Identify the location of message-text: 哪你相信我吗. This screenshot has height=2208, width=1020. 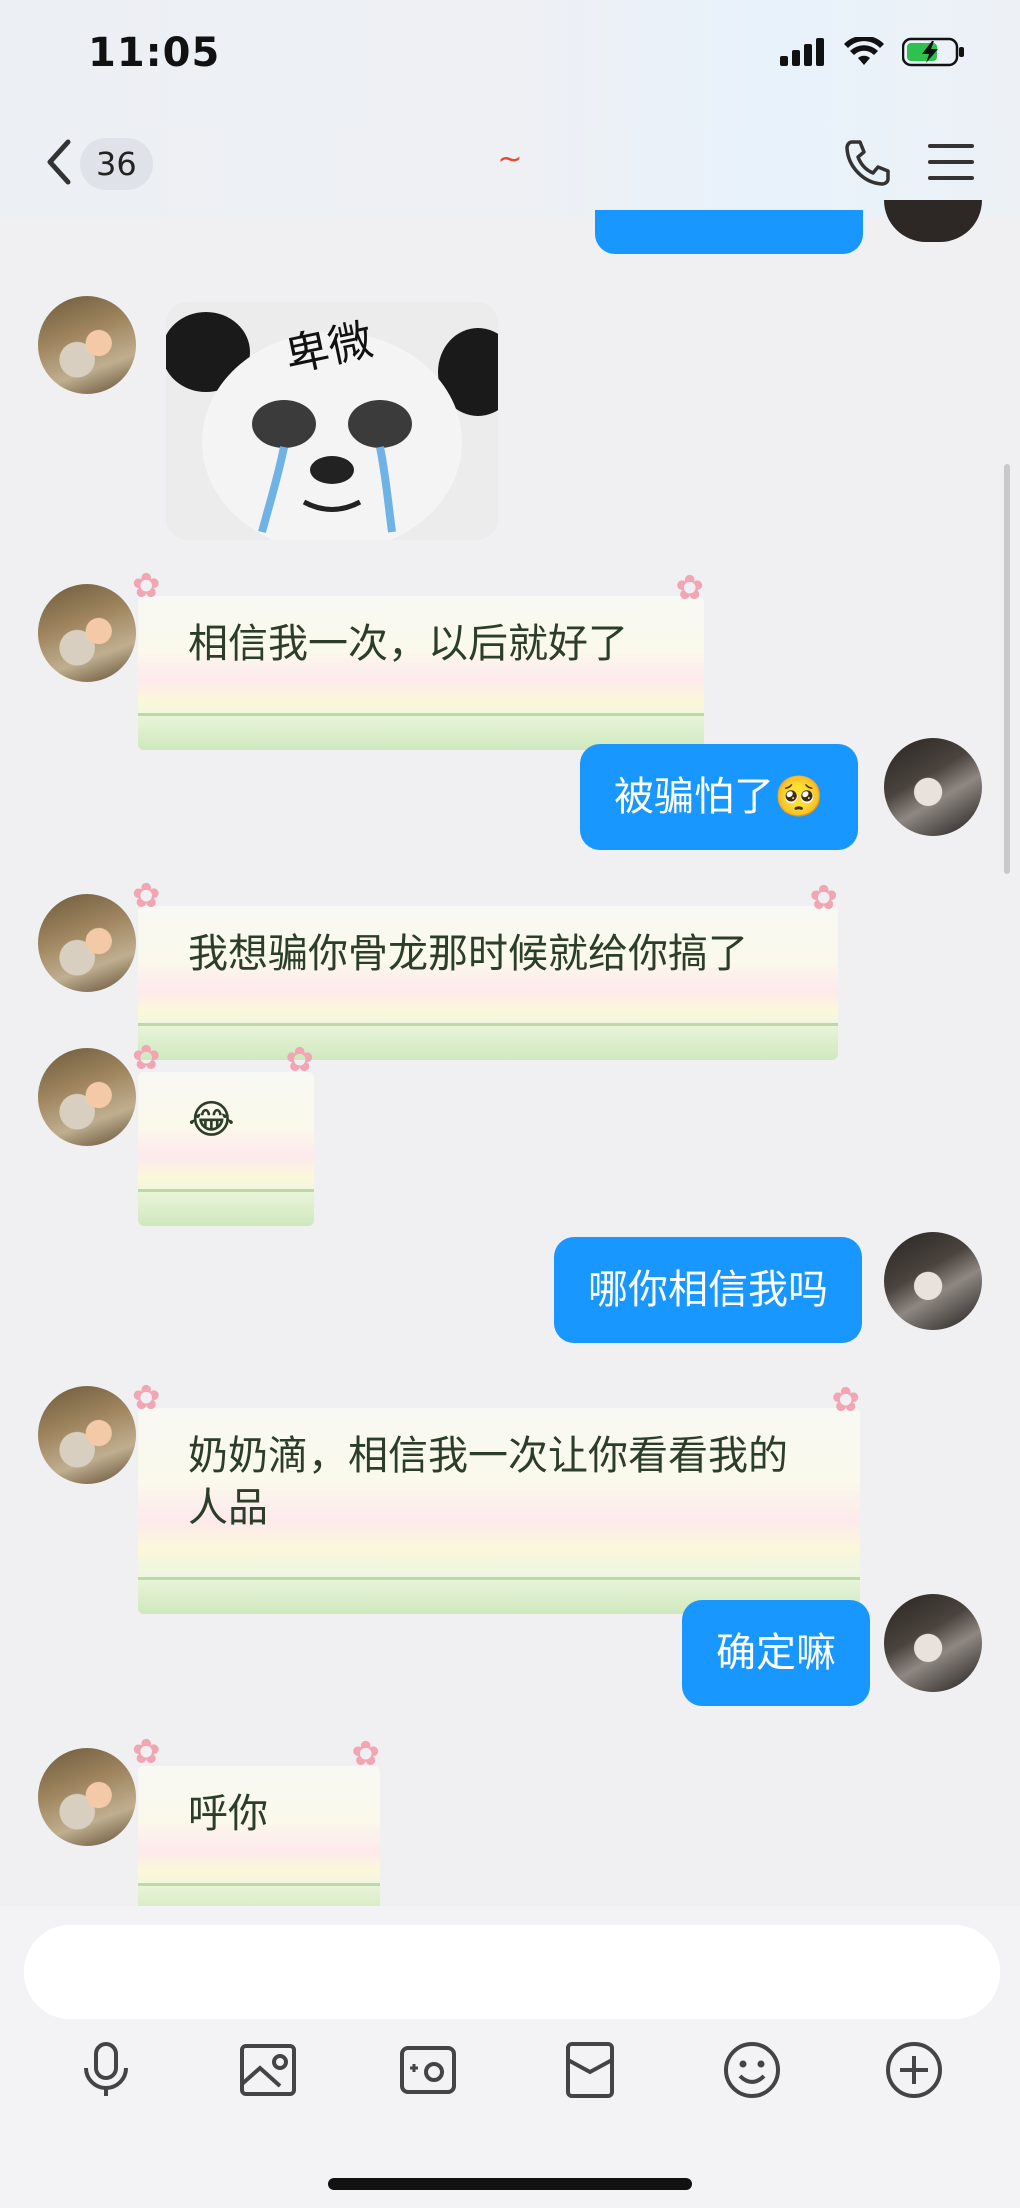
(708, 1290).